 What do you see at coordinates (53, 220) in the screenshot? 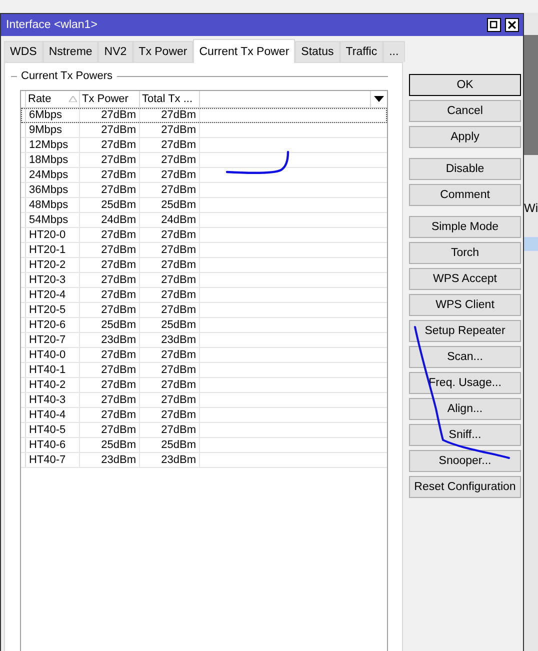
I see `table-cell: 54Mbps` at bounding box center [53, 220].